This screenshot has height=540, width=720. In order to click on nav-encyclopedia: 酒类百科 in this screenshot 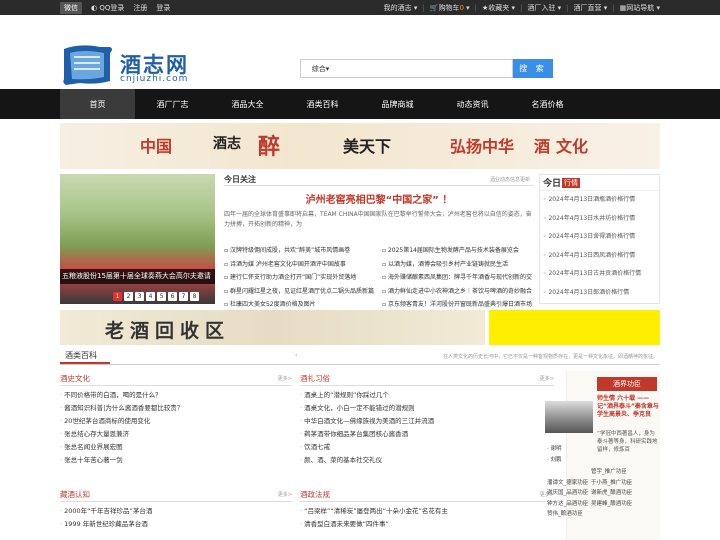, I will do `click(322, 104)`.